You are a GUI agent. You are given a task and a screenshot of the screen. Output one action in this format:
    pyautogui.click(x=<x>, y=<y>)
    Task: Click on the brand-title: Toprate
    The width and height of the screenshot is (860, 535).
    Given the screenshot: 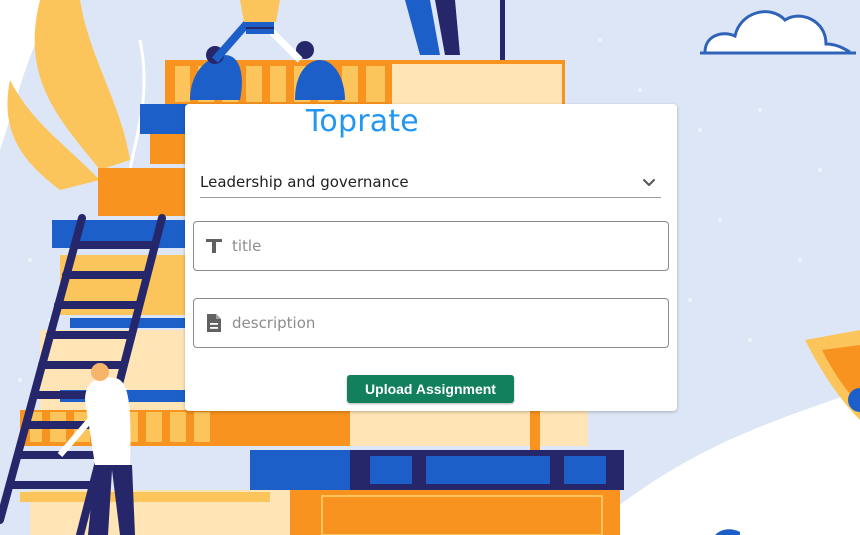 What is the action you would take?
    pyautogui.click(x=362, y=121)
    